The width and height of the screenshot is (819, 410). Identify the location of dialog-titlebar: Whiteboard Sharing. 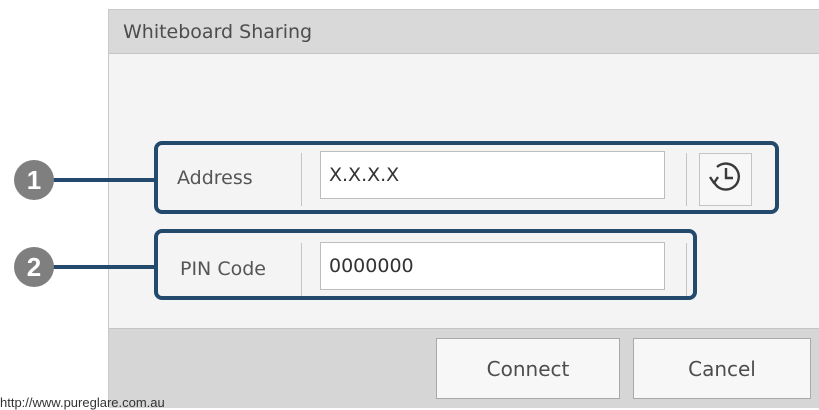
(464, 32).